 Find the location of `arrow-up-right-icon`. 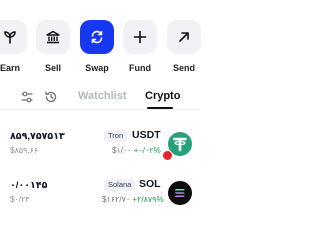

arrow-up-right-icon is located at coordinates (184, 37).